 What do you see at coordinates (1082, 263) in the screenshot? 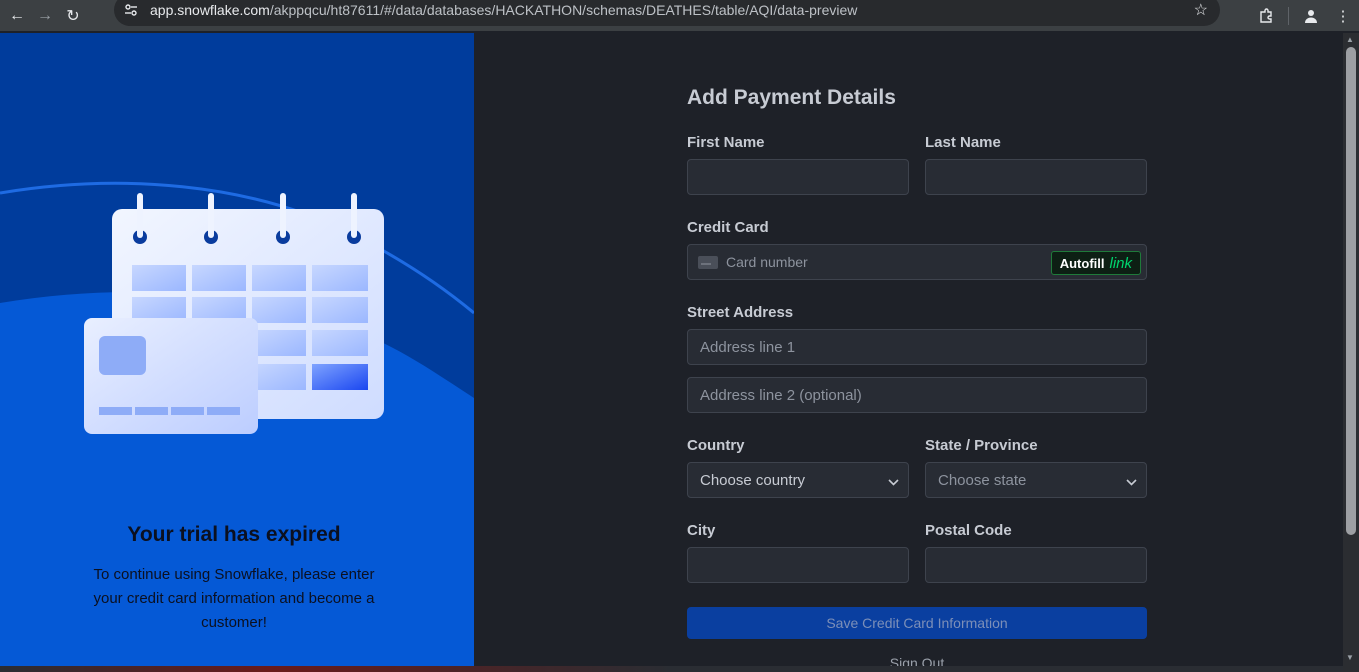
I see `autofill-label: Autofill` at bounding box center [1082, 263].